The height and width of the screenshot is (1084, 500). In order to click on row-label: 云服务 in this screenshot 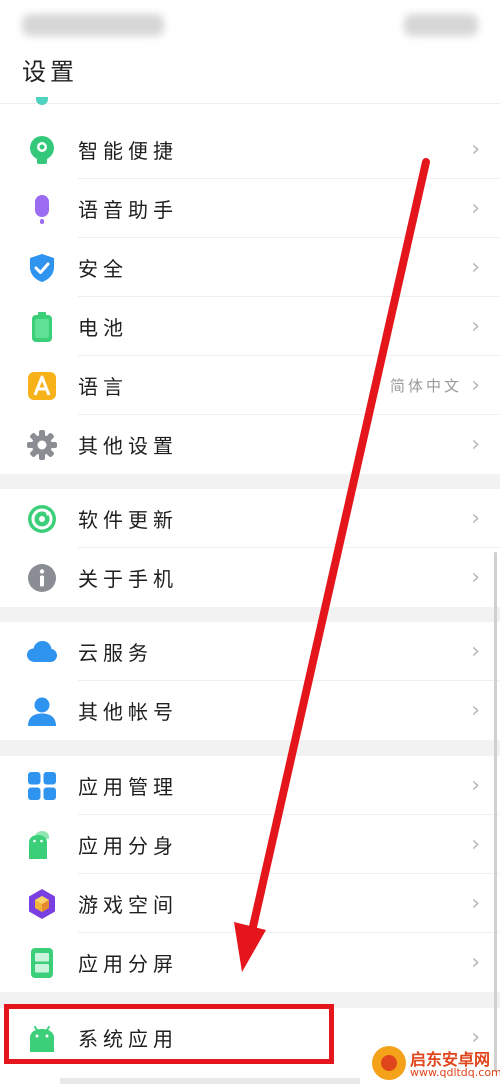, I will do `click(115, 653)`.